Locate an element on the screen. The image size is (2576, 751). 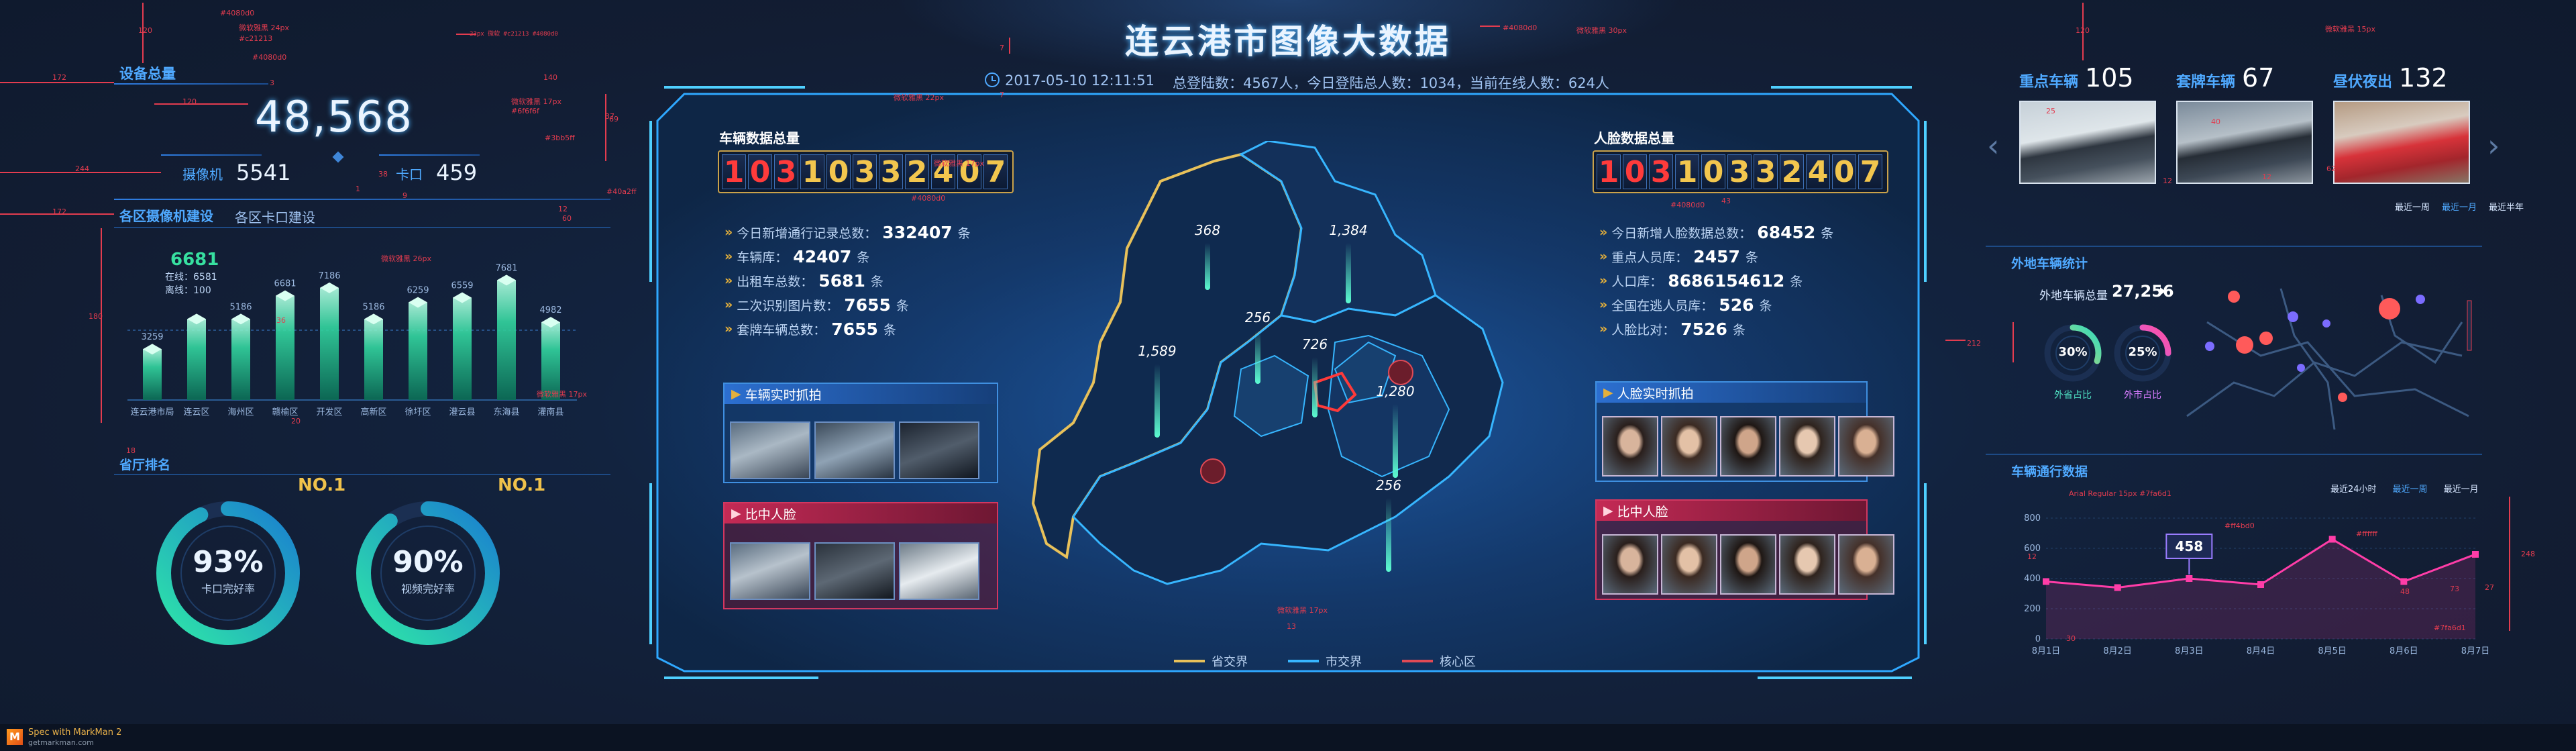
stat-label: 套牌车辆总数： is located at coordinates (781, 330).